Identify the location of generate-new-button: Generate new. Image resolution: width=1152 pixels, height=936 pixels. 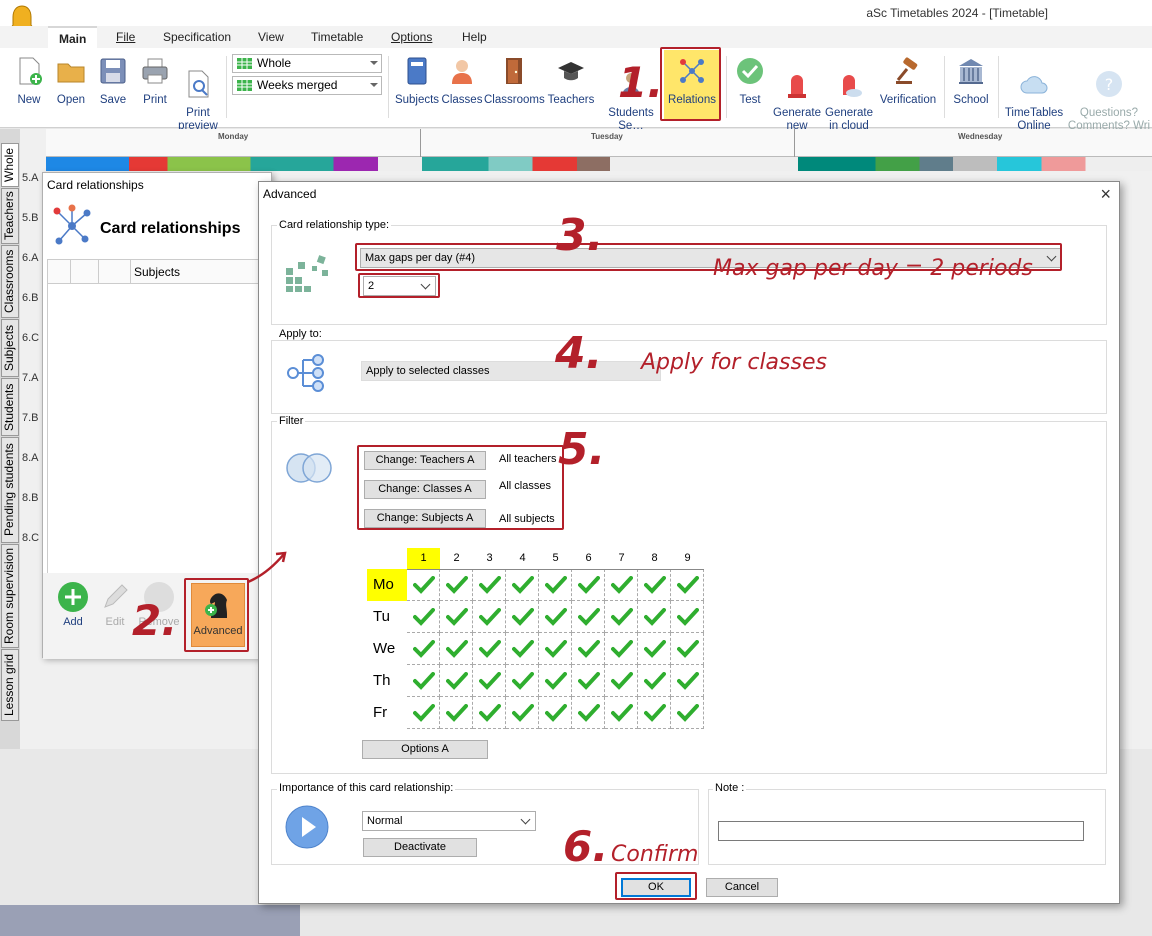
(797, 94).